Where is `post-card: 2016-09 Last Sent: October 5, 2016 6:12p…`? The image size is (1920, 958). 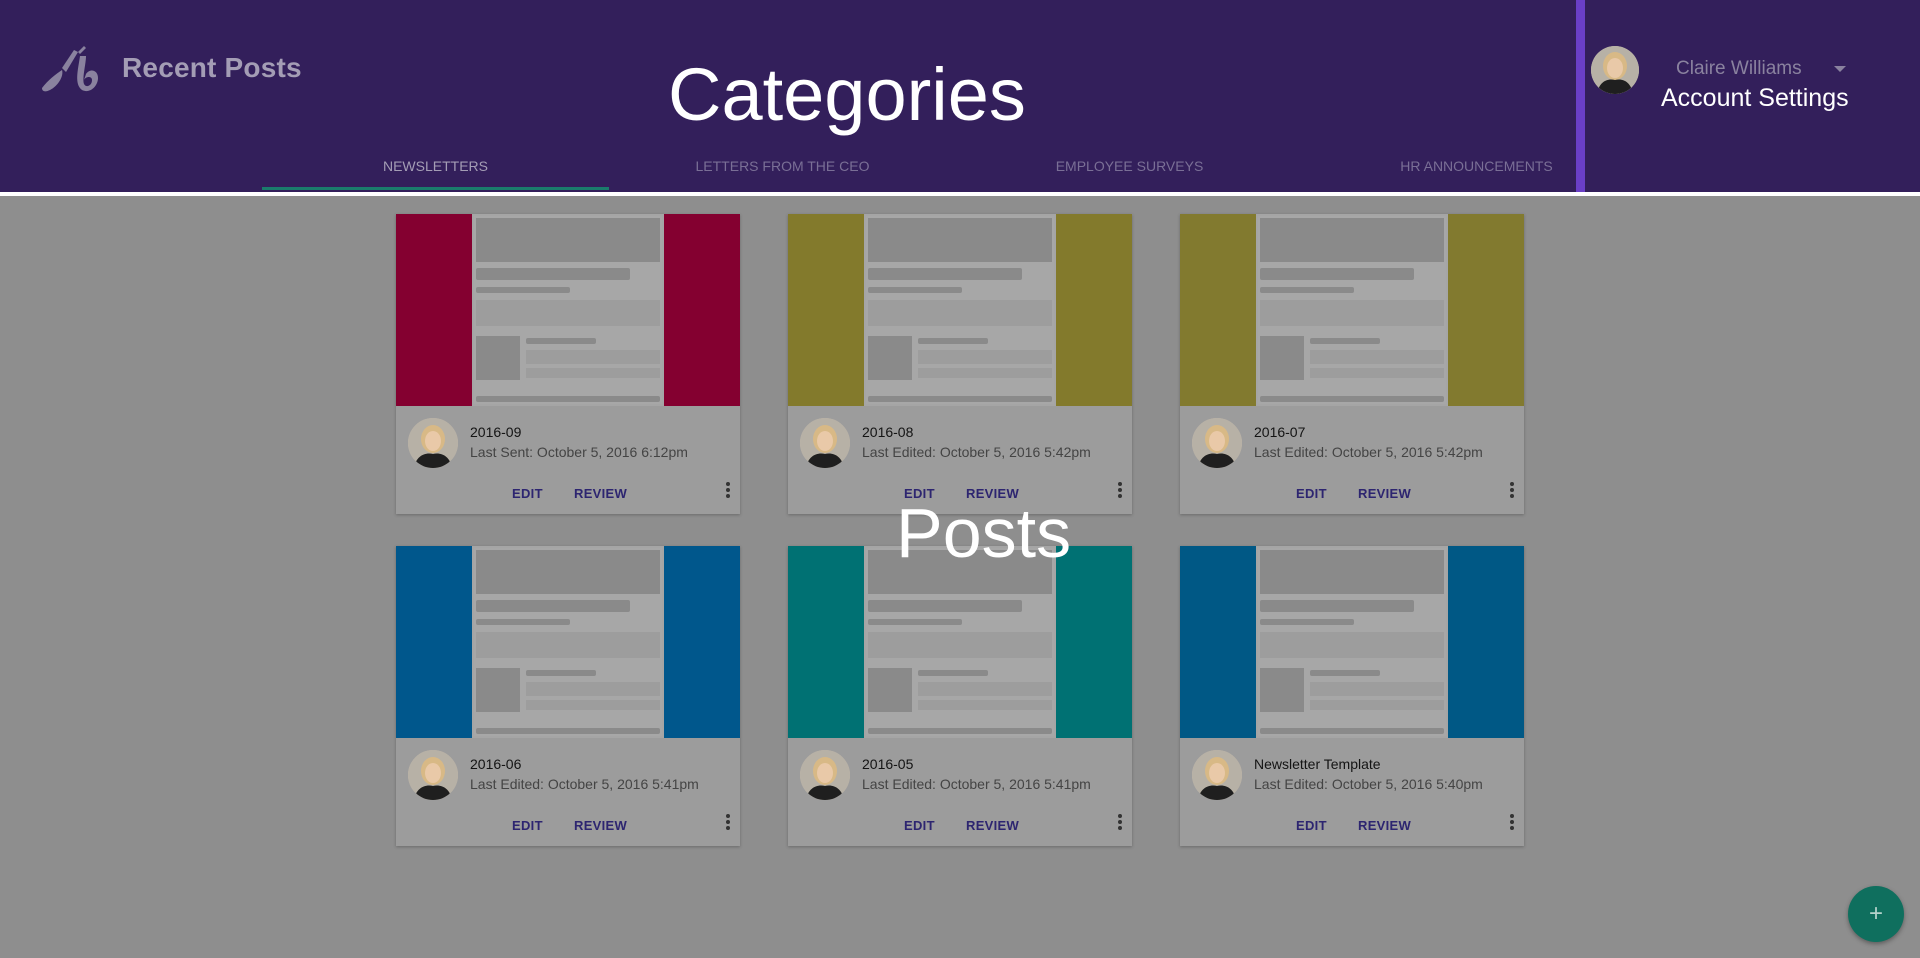 post-card: 2016-09 Last Sent: October 5, 2016 6:12p… is located at coordinates (568, 364).